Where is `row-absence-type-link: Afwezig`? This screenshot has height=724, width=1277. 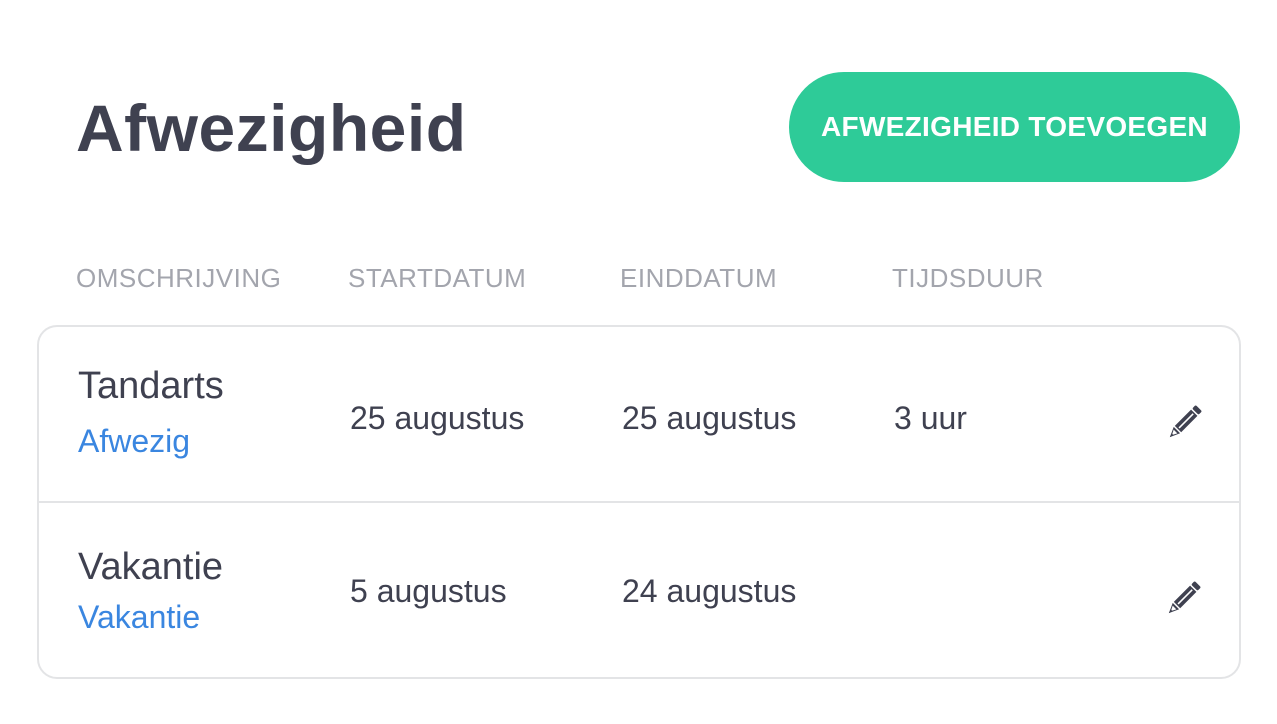 row-absence-type-link: Afwezig is located at coordinates (134, 441).